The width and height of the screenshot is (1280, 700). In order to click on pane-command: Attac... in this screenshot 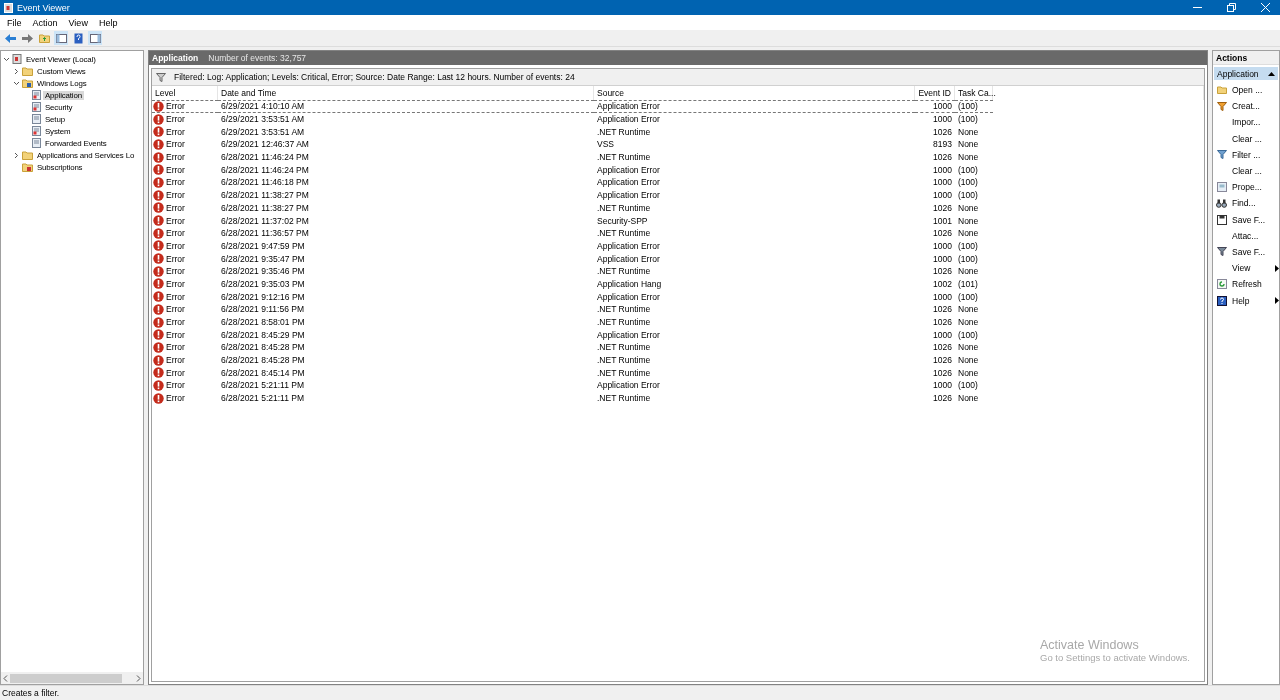, I will do `click(1246, 235)`.